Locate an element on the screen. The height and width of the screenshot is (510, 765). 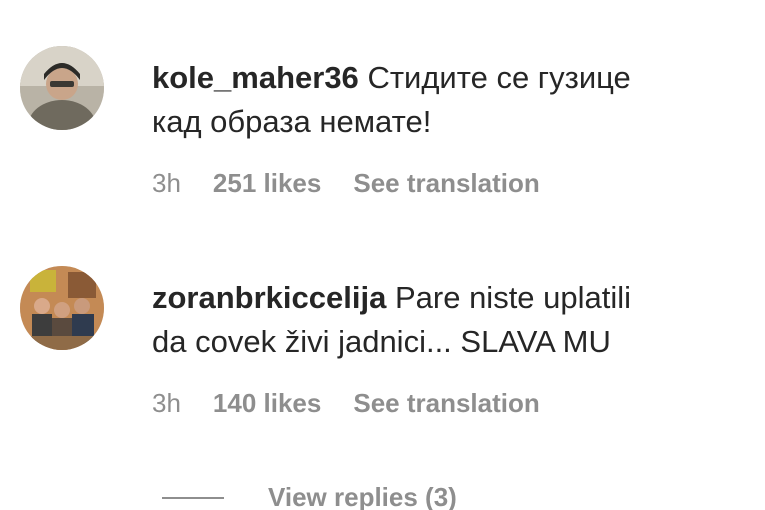
avatar-kole-maher36 is located at coordinates (62, 88).